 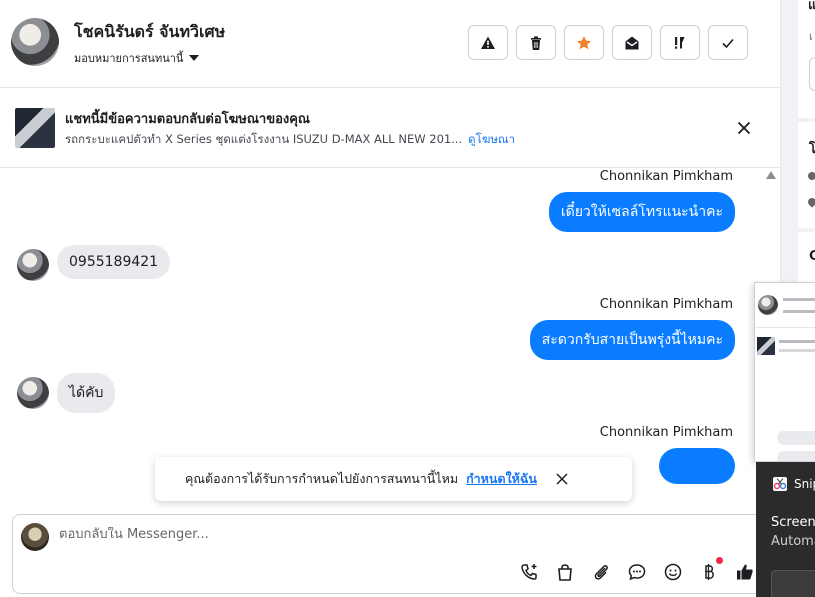 I want to click on notification-dot, so click(x=719, y=560).